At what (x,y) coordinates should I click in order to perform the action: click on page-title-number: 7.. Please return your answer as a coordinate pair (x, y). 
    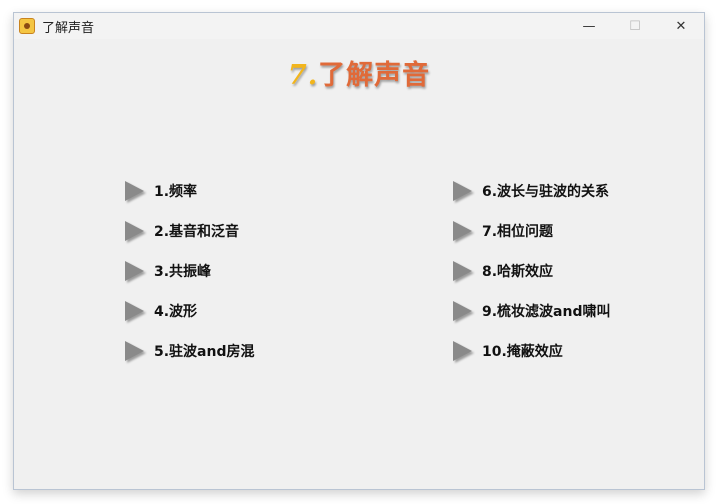
    Looking at the image, I should click on (303, 75).